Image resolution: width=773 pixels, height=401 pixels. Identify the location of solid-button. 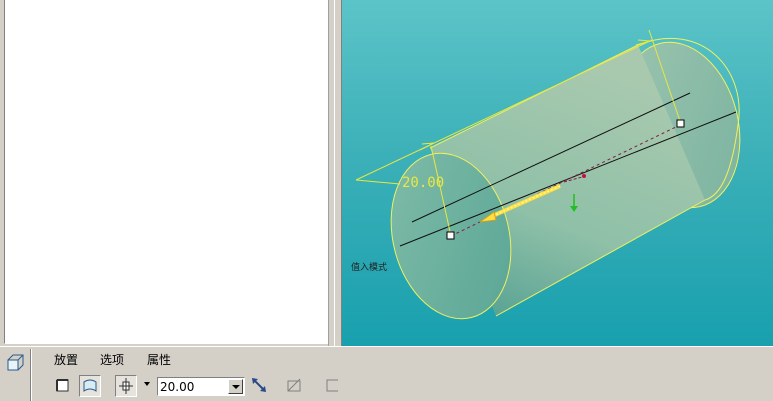
(63, 386).